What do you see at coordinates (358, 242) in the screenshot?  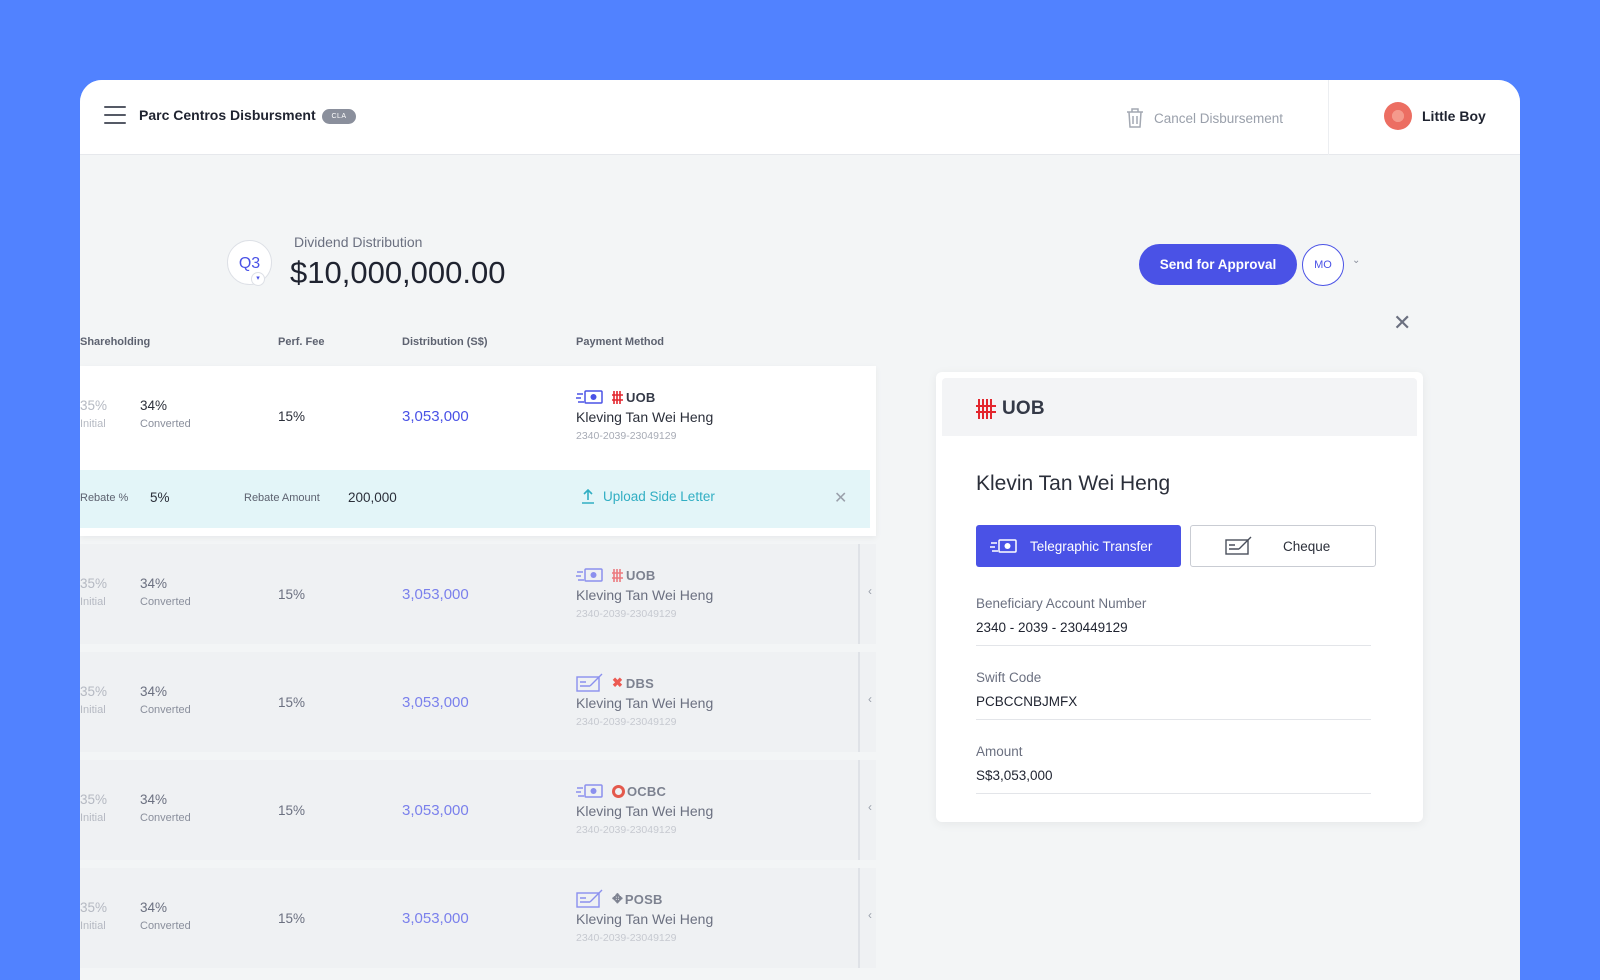 I see `distribution-label: Dividend Distribution` at bounding box center [358, 242].